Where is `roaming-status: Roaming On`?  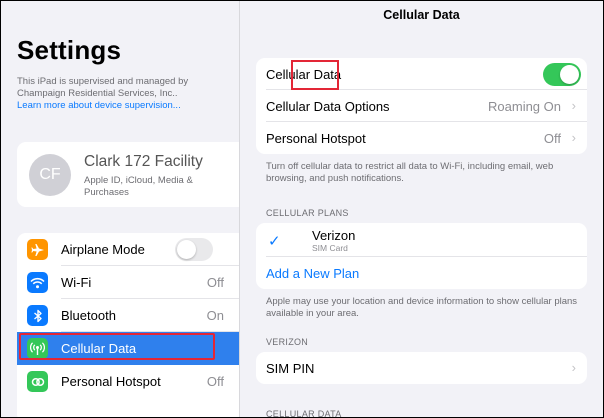
roaming-status: Roaming On is located at coordinates (524, 106).